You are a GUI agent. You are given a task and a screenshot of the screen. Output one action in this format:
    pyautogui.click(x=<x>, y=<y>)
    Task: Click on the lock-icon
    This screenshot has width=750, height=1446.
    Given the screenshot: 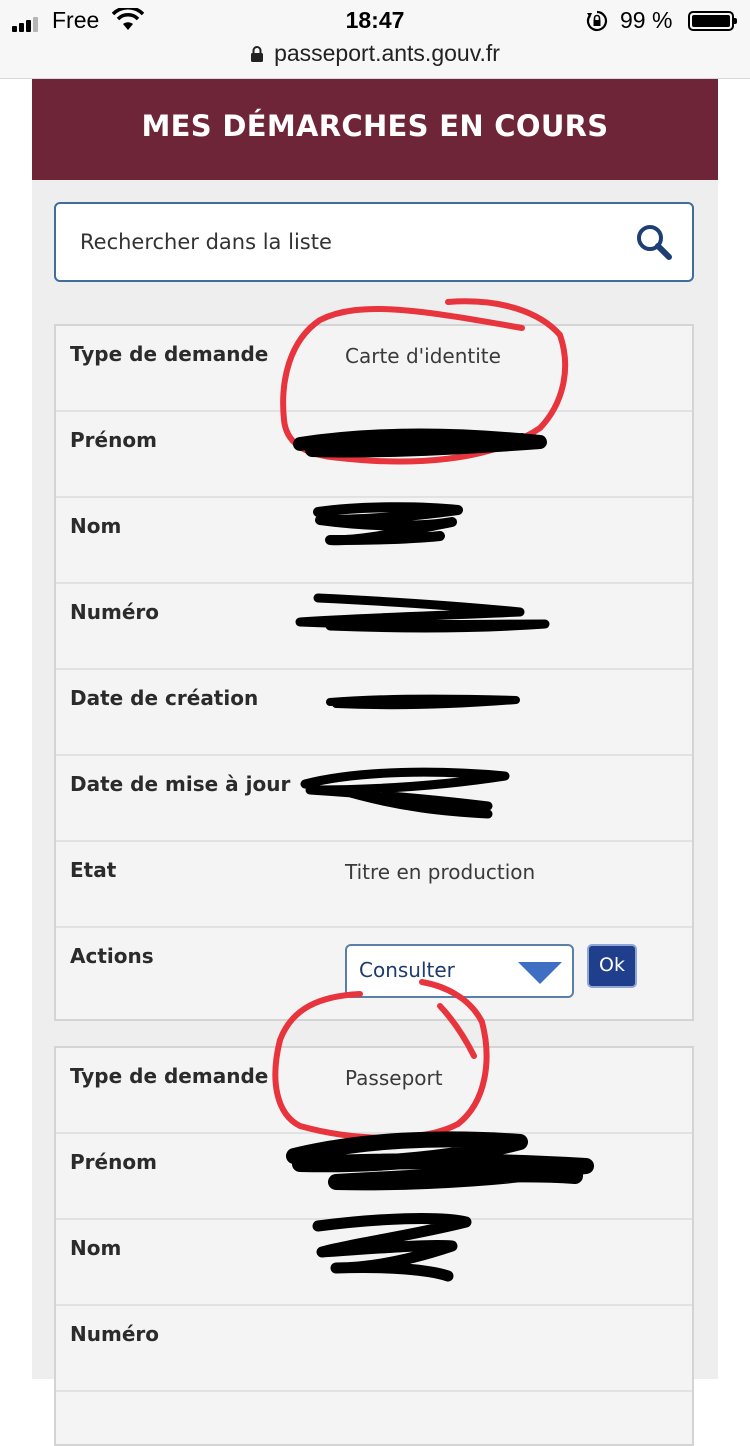 What is the action you would take?
    pyautogui.click(x=257, y=54)
    